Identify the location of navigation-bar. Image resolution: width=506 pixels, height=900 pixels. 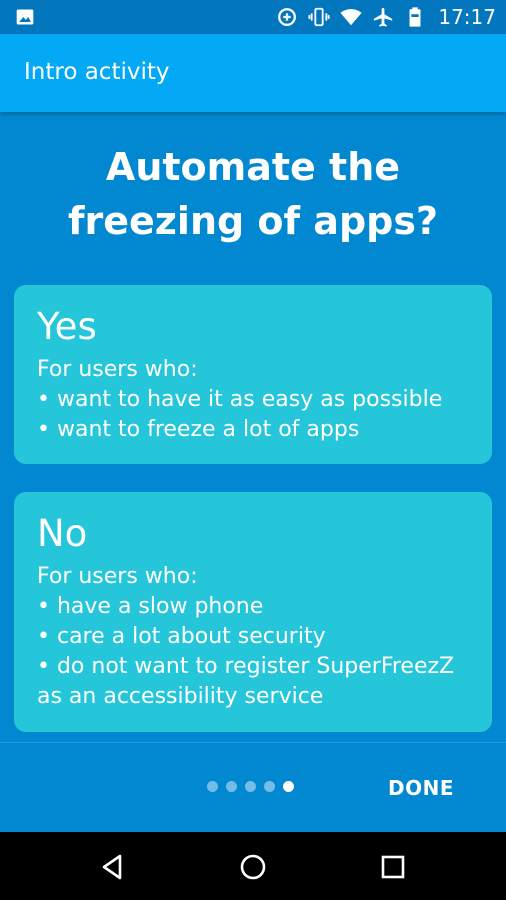
(253, 866).